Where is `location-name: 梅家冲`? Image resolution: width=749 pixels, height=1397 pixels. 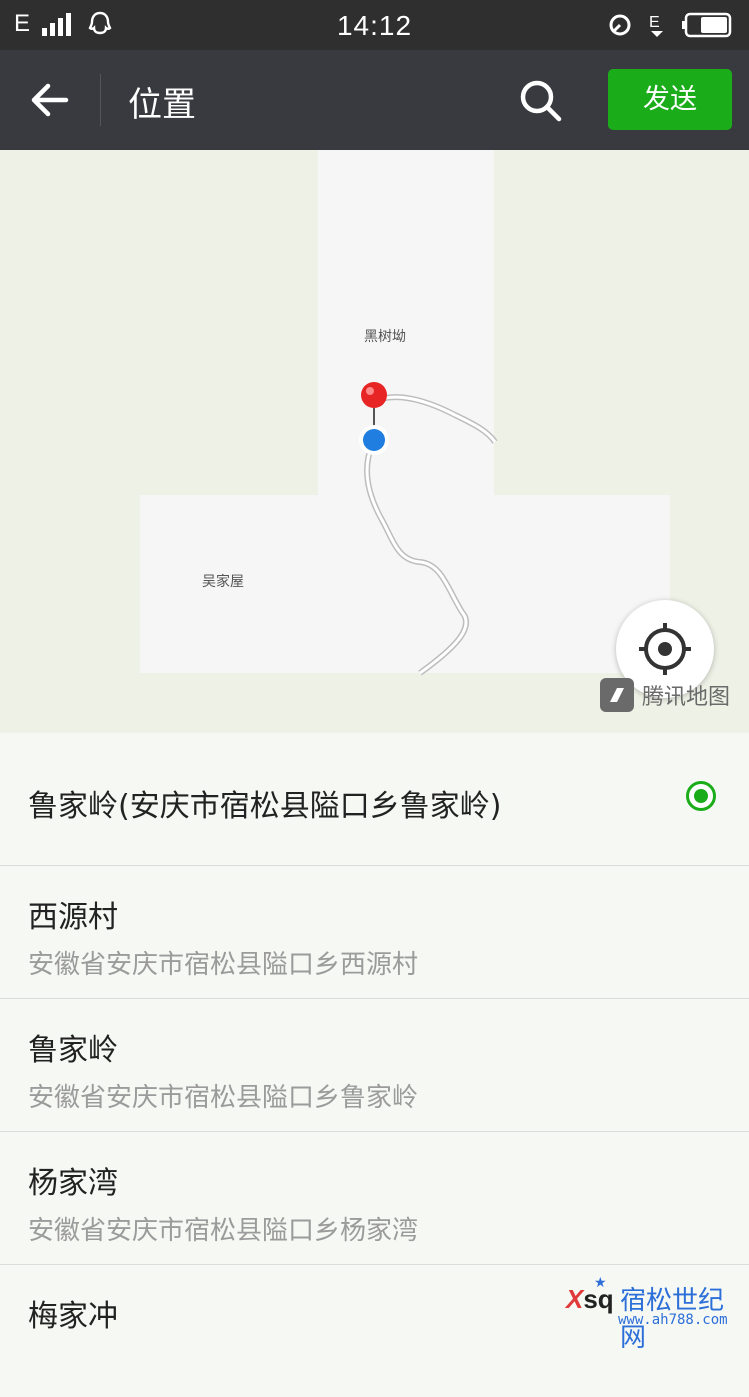 location-name: 梅家冲 is located at coordinates (73, 1316).